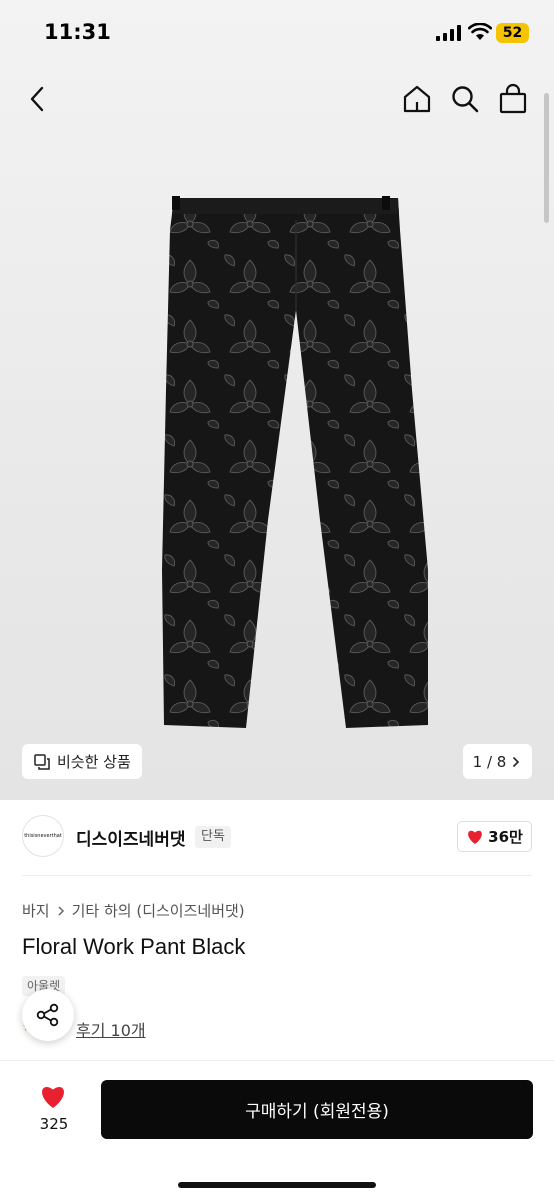  What do you see at coordinates (94, 762) in the screenshot?
I see `similar-products-label: 비슷한 상품` at bounding box center [94, 762].